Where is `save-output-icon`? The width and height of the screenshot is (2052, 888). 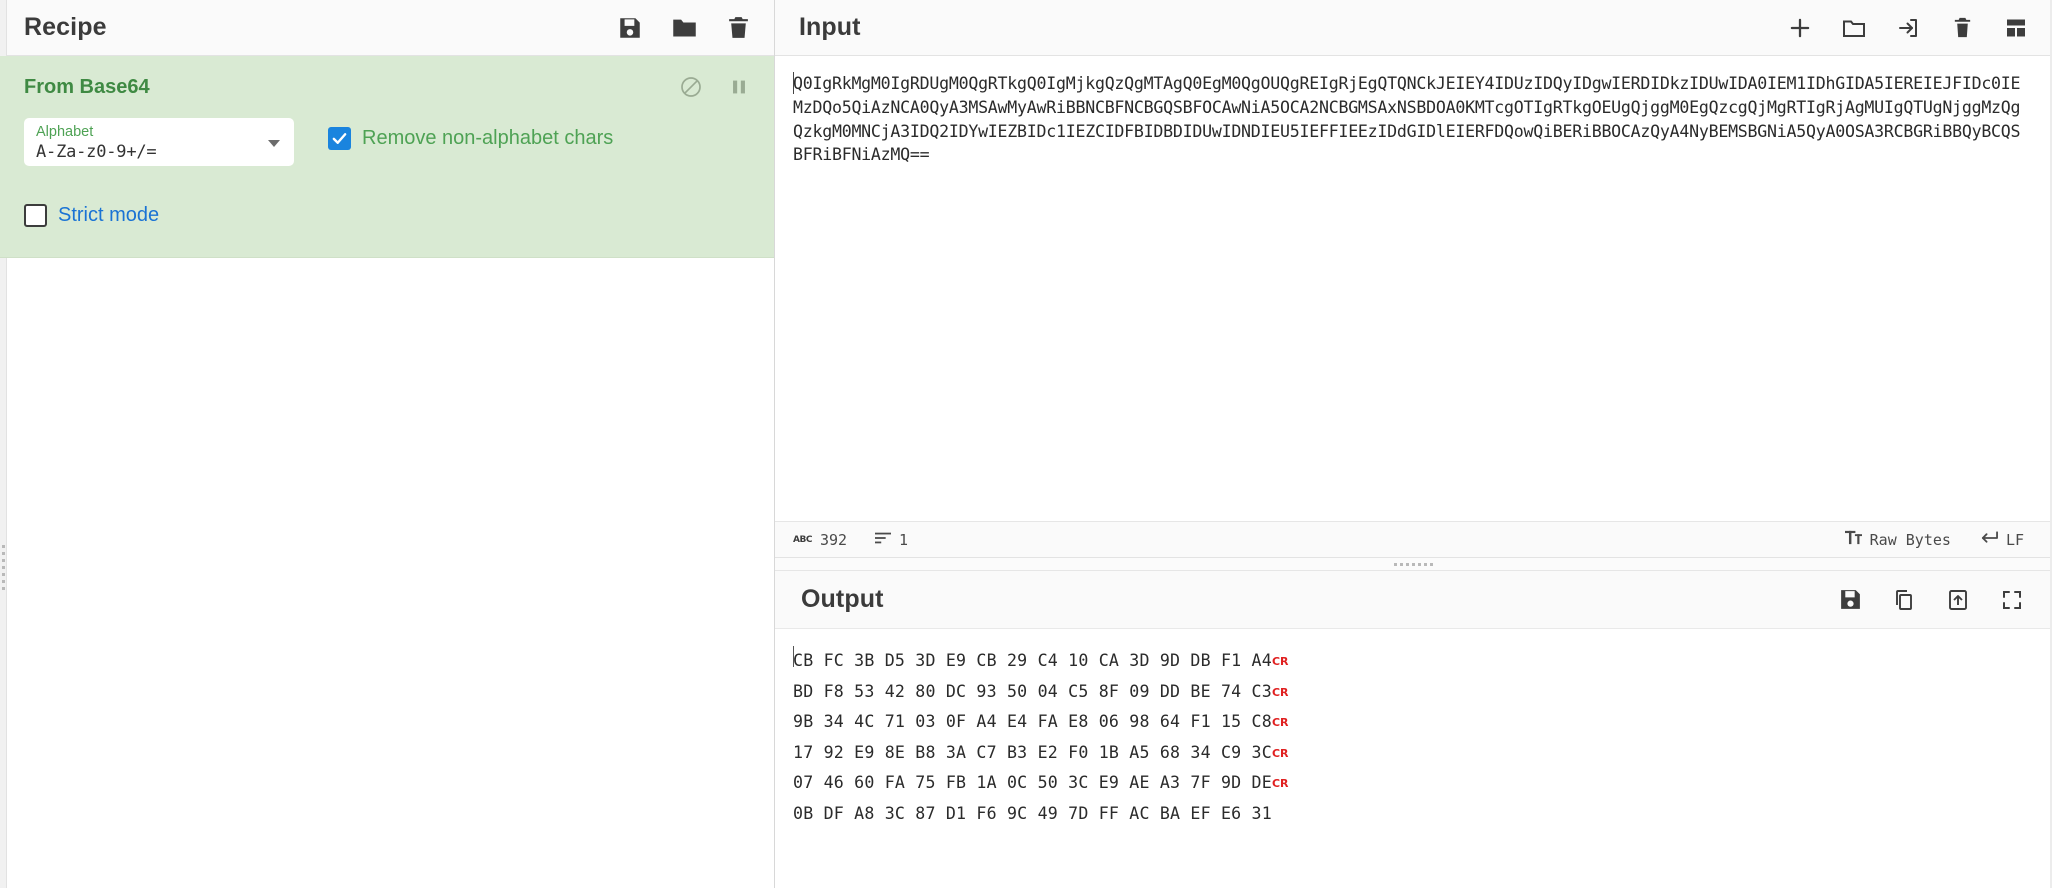 save-output-icon is located at coordinates (1850, 600).